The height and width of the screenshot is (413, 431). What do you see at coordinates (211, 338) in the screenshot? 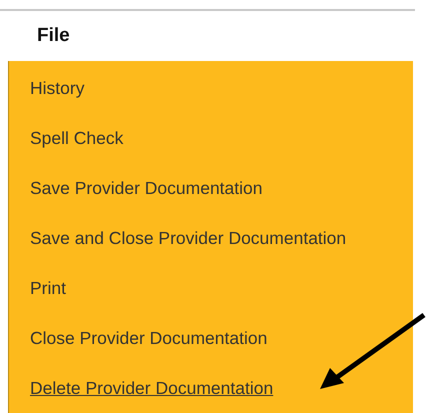
I see `menu-item: Close Provider Documentation` at bounding box center [211, 338].